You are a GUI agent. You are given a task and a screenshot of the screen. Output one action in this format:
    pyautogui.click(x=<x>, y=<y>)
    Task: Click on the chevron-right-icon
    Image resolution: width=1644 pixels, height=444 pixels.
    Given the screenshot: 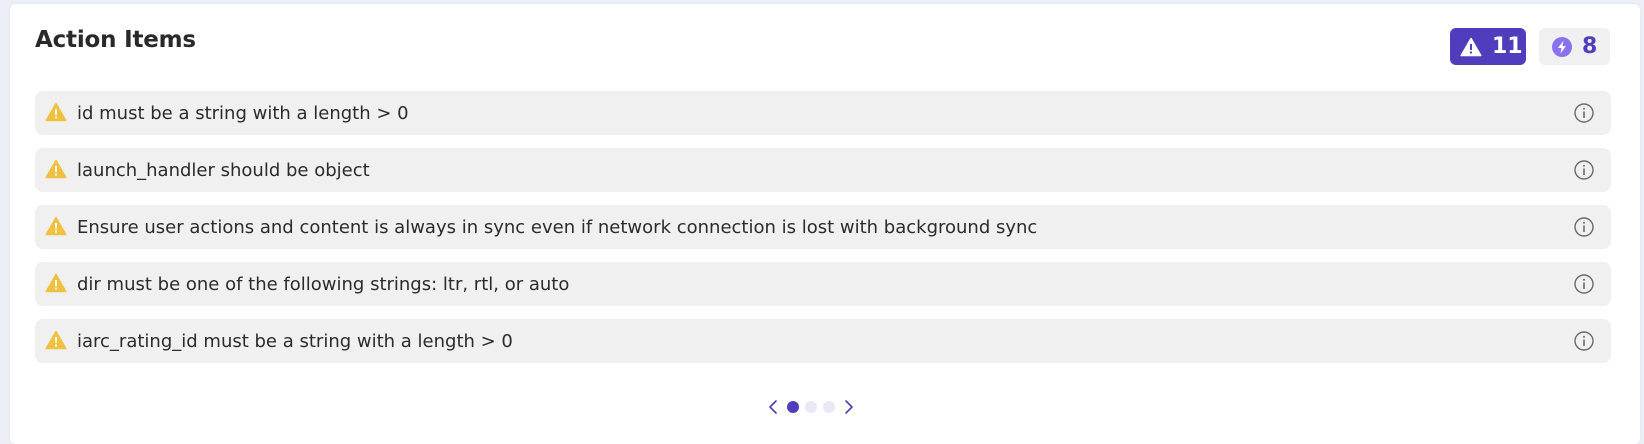 What is the action you would take?
    pyautogui.click(x=849, y=407)
    